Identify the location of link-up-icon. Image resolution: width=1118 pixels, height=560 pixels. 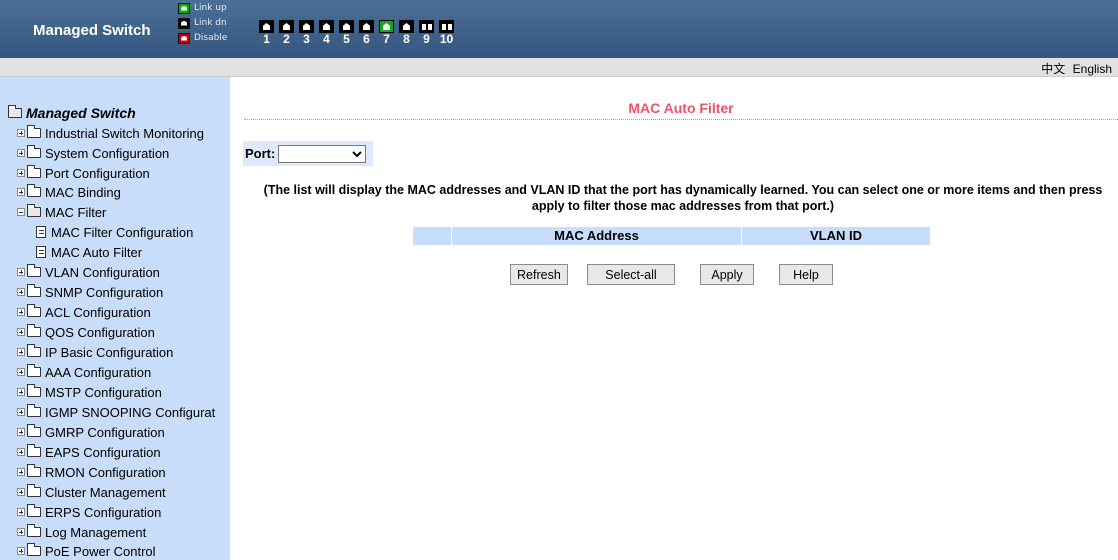
(184, 8).